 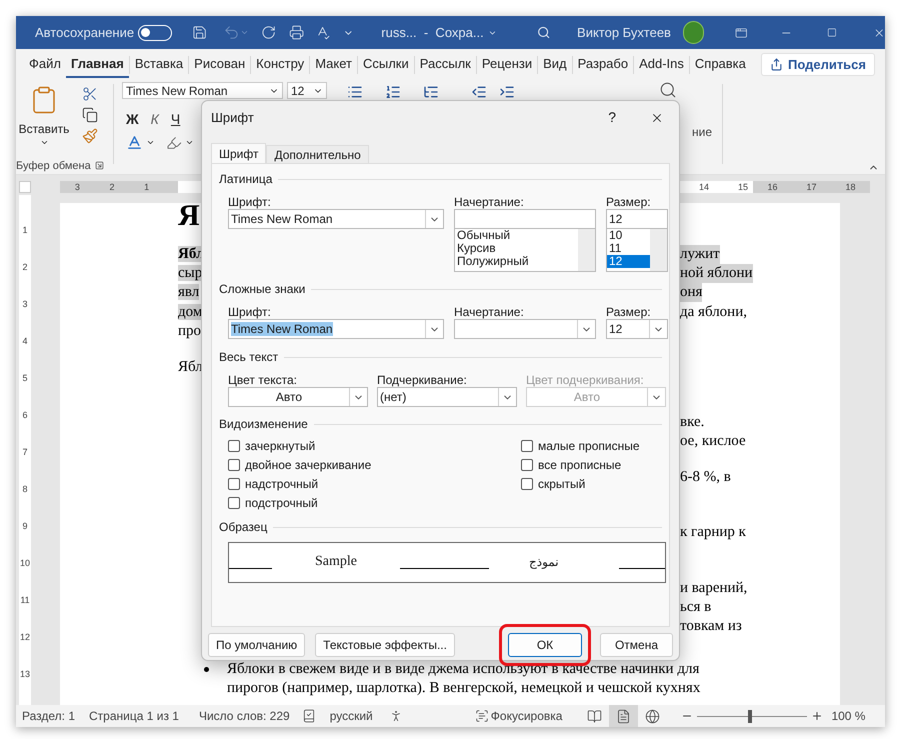 What do you see at coordinates (317, 154) in the screenshot?
I see `dialog-tab: Дополнительно` at bounding box center [317, 154].